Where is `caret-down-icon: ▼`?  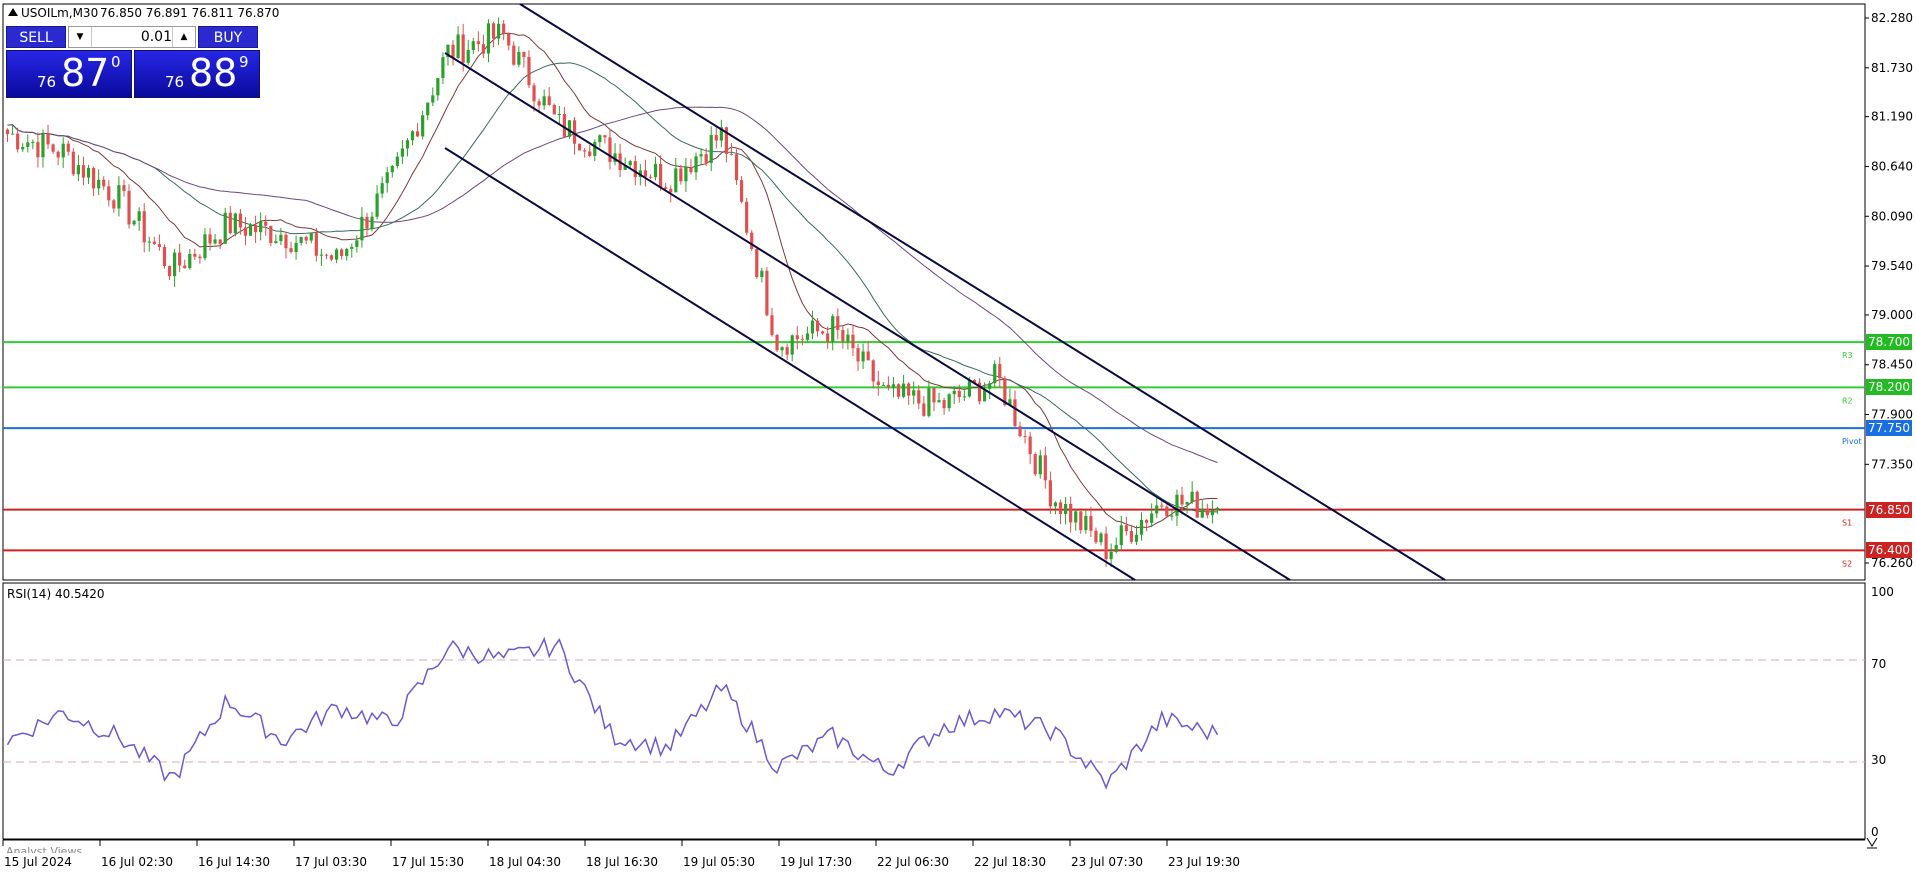 caret-down-icon: ▼ is located at coordinates (80, 37).